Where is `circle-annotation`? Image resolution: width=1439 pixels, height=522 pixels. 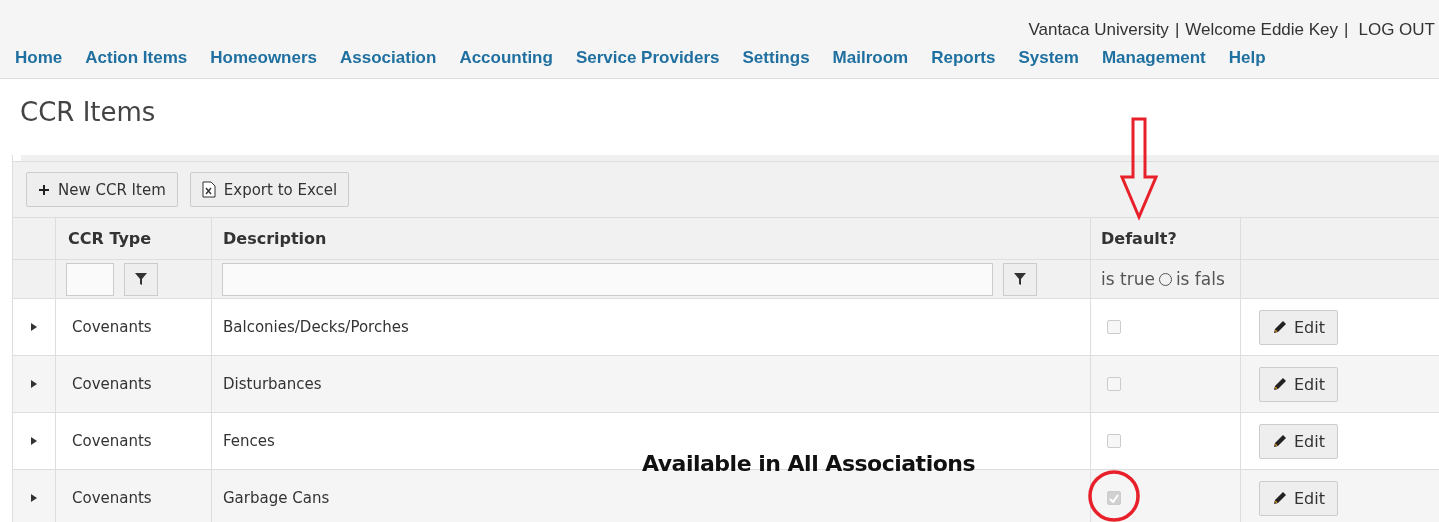 circle-annotation is located at coordinates (1114, 495).